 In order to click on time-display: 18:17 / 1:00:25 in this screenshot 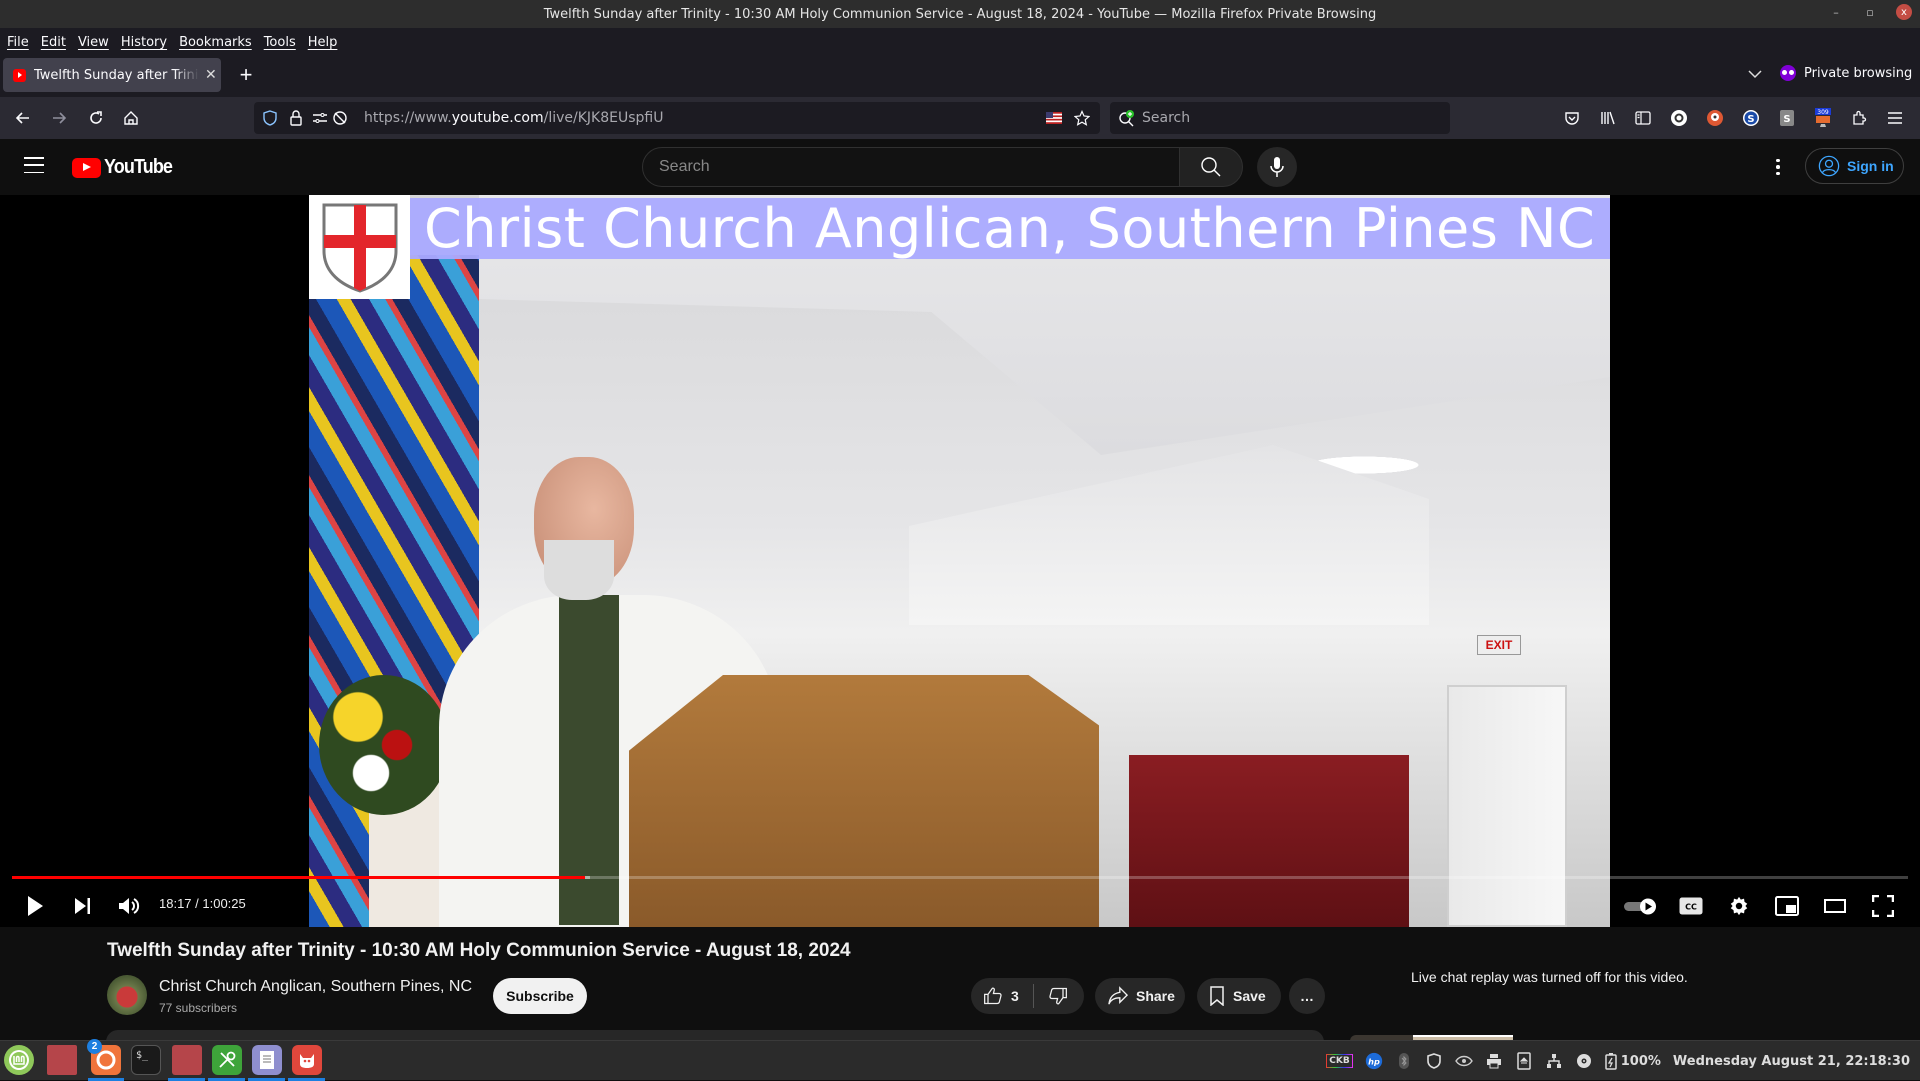, I will do `click(202, 903)`.